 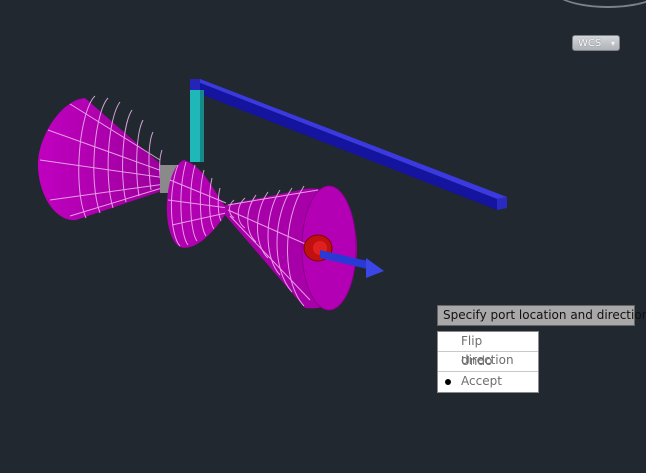 What do you see at coordinates (481, 381) in the screenshot?
I see `menu-item-label: Accept` at bounding box center [481, 381].